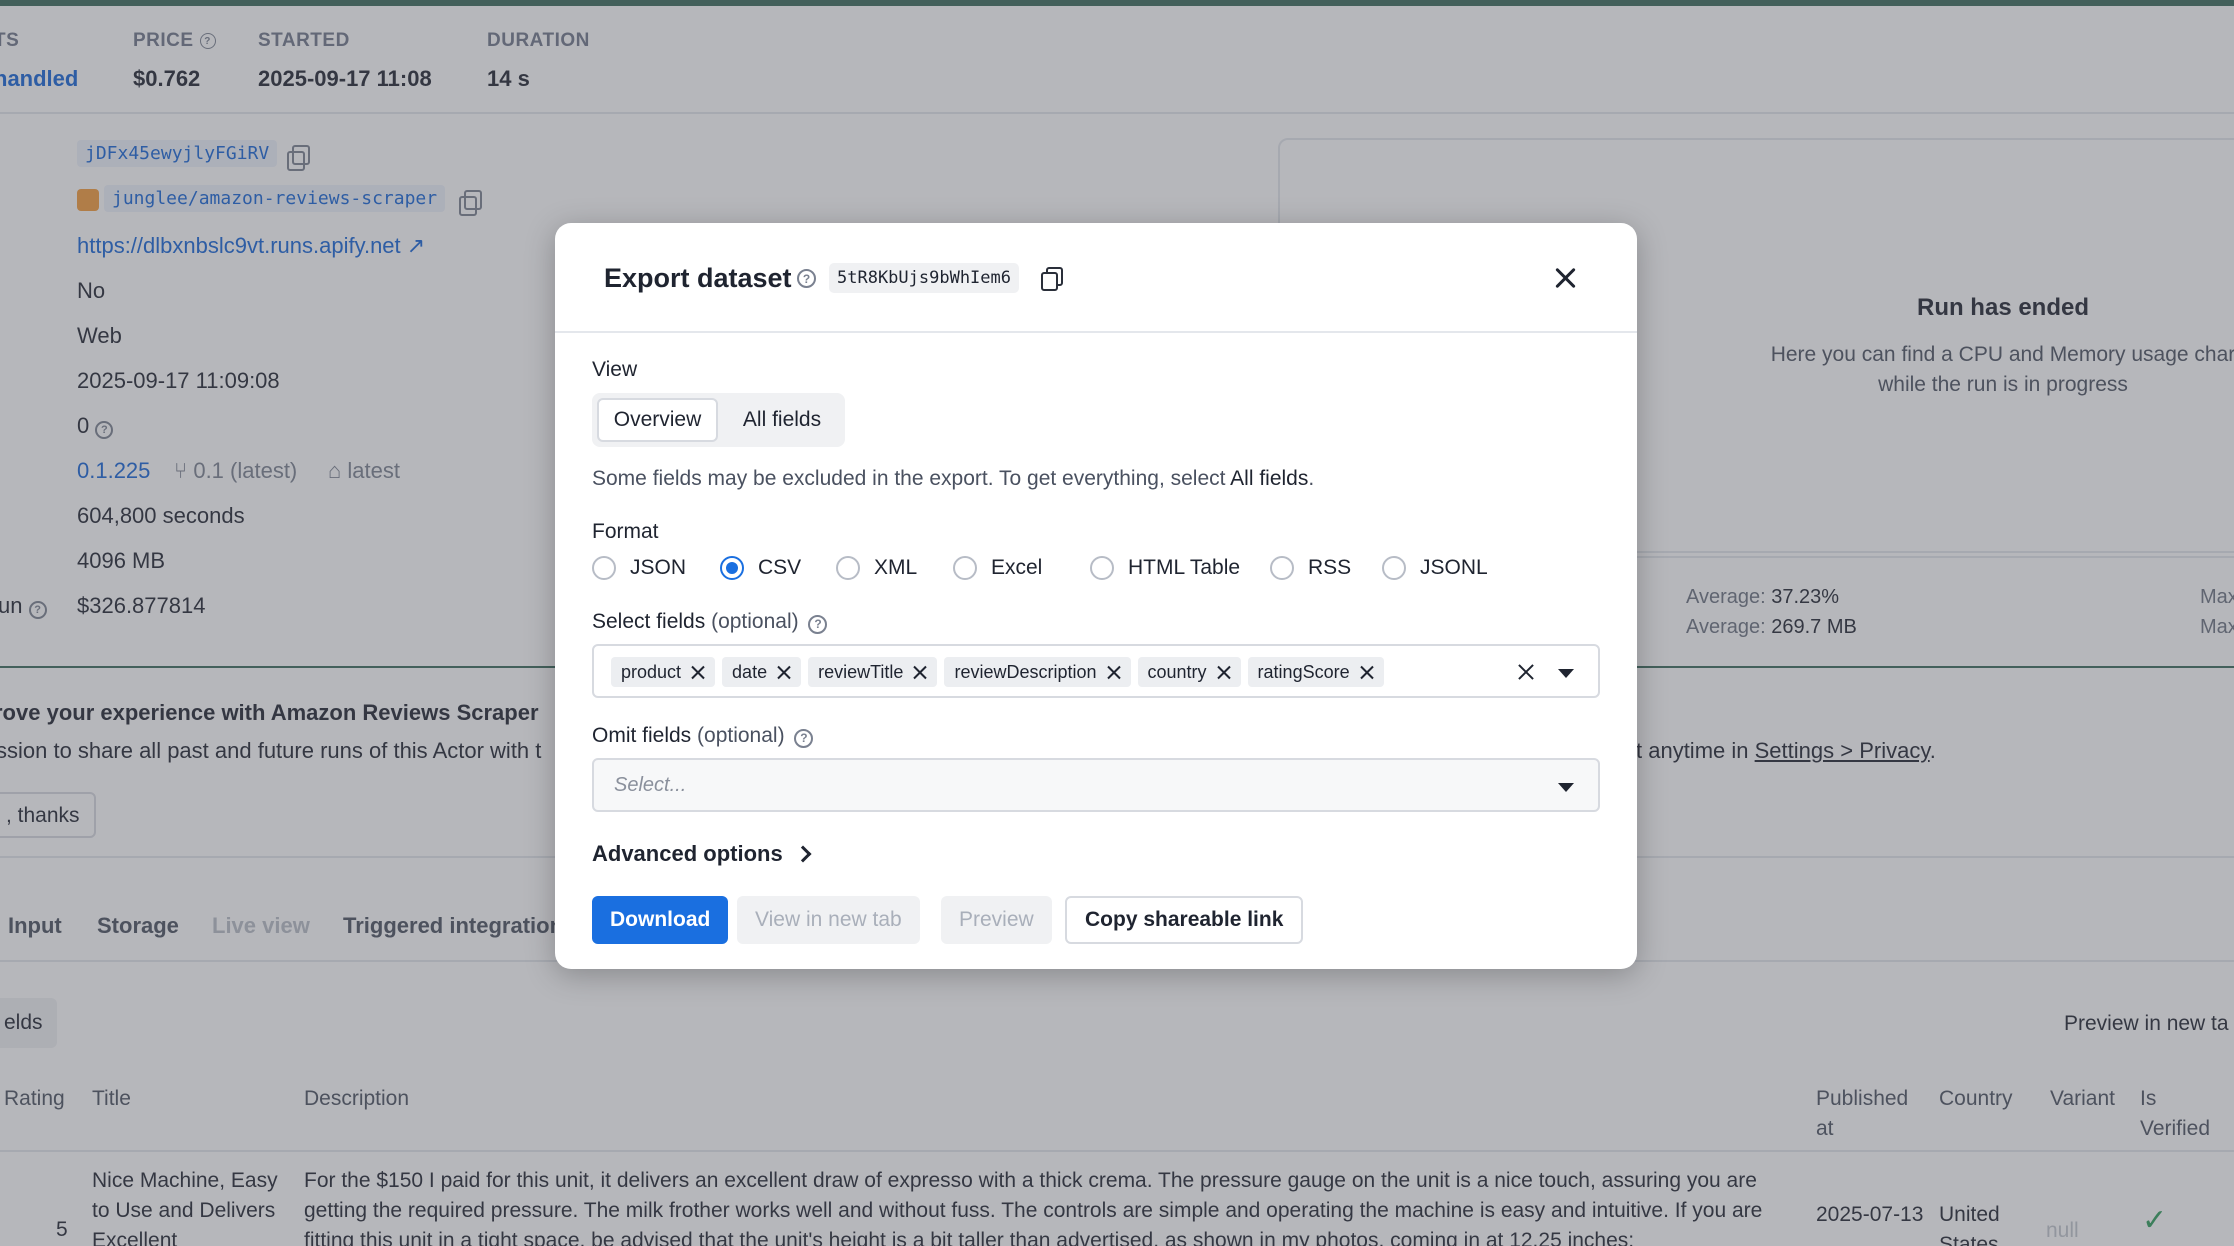  I want to click on chip-label: reviewTitle, so click(860, 672).